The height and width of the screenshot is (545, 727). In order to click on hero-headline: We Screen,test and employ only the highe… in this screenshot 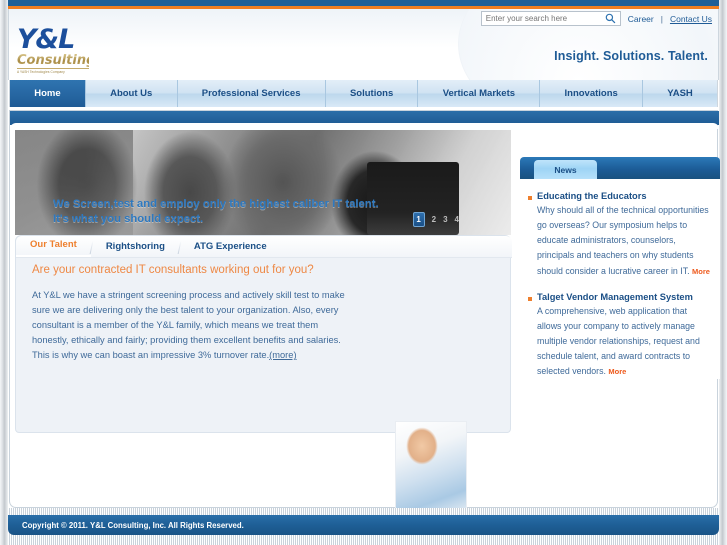, I will do `click(252, 212)`.